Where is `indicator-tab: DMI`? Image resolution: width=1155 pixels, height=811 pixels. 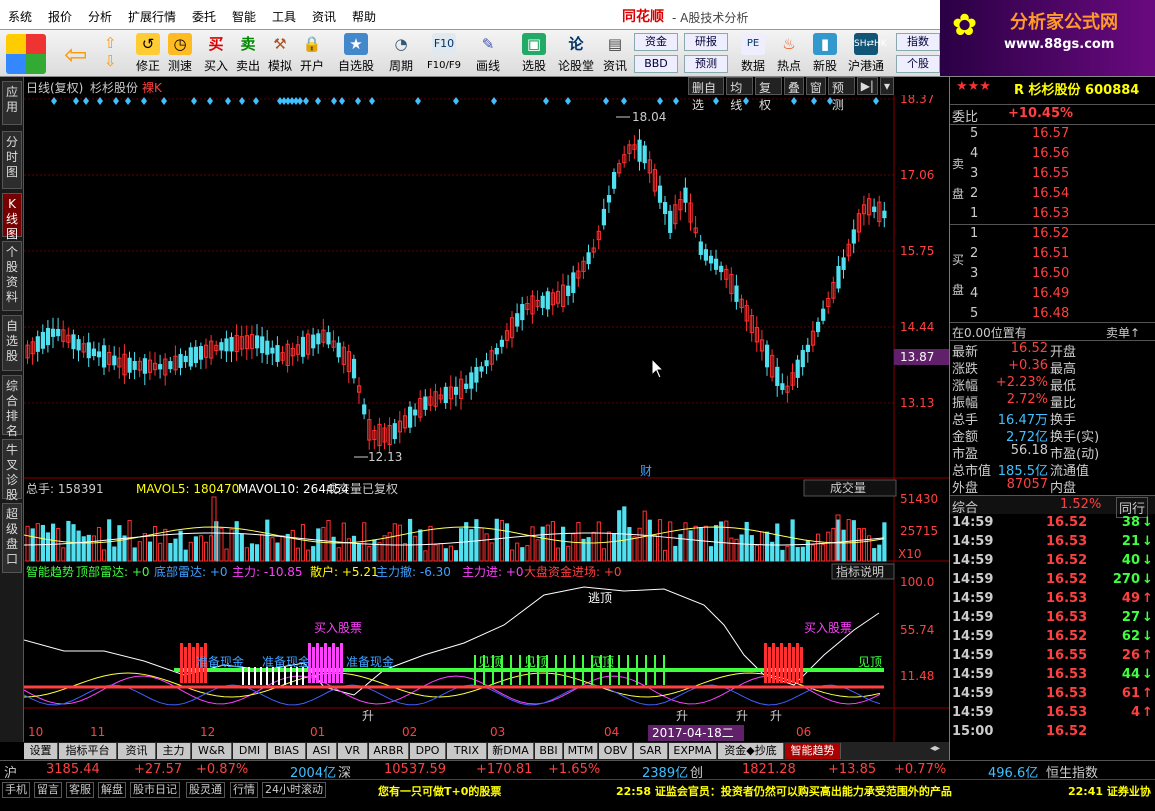
indicator-tab: DMI is located at coordinates (250, 751).